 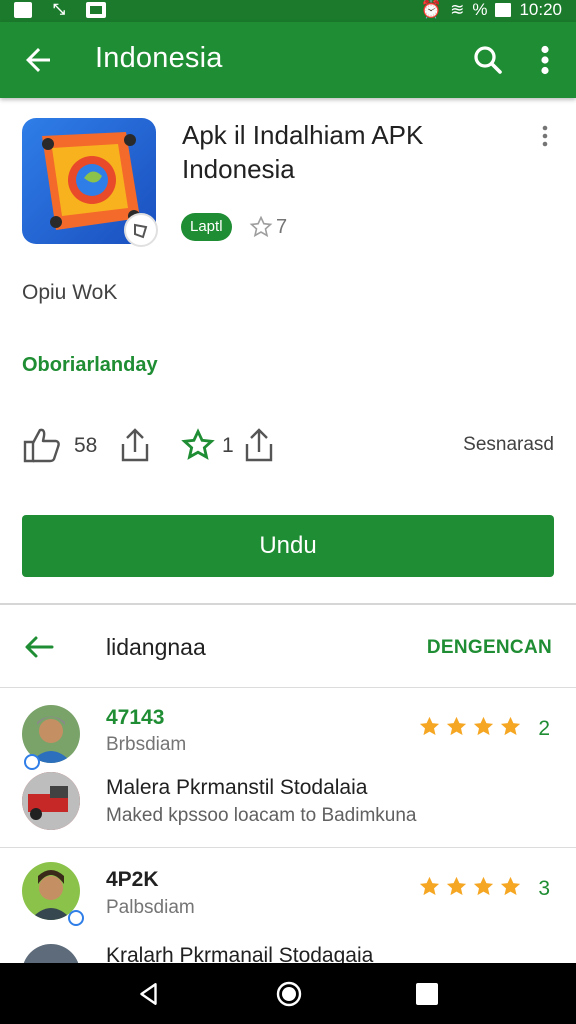 What do you see at coordinates (90, 365) in the screenshot?
I see `app-category: Oboriarlanday` at bounding box center [90, 365].